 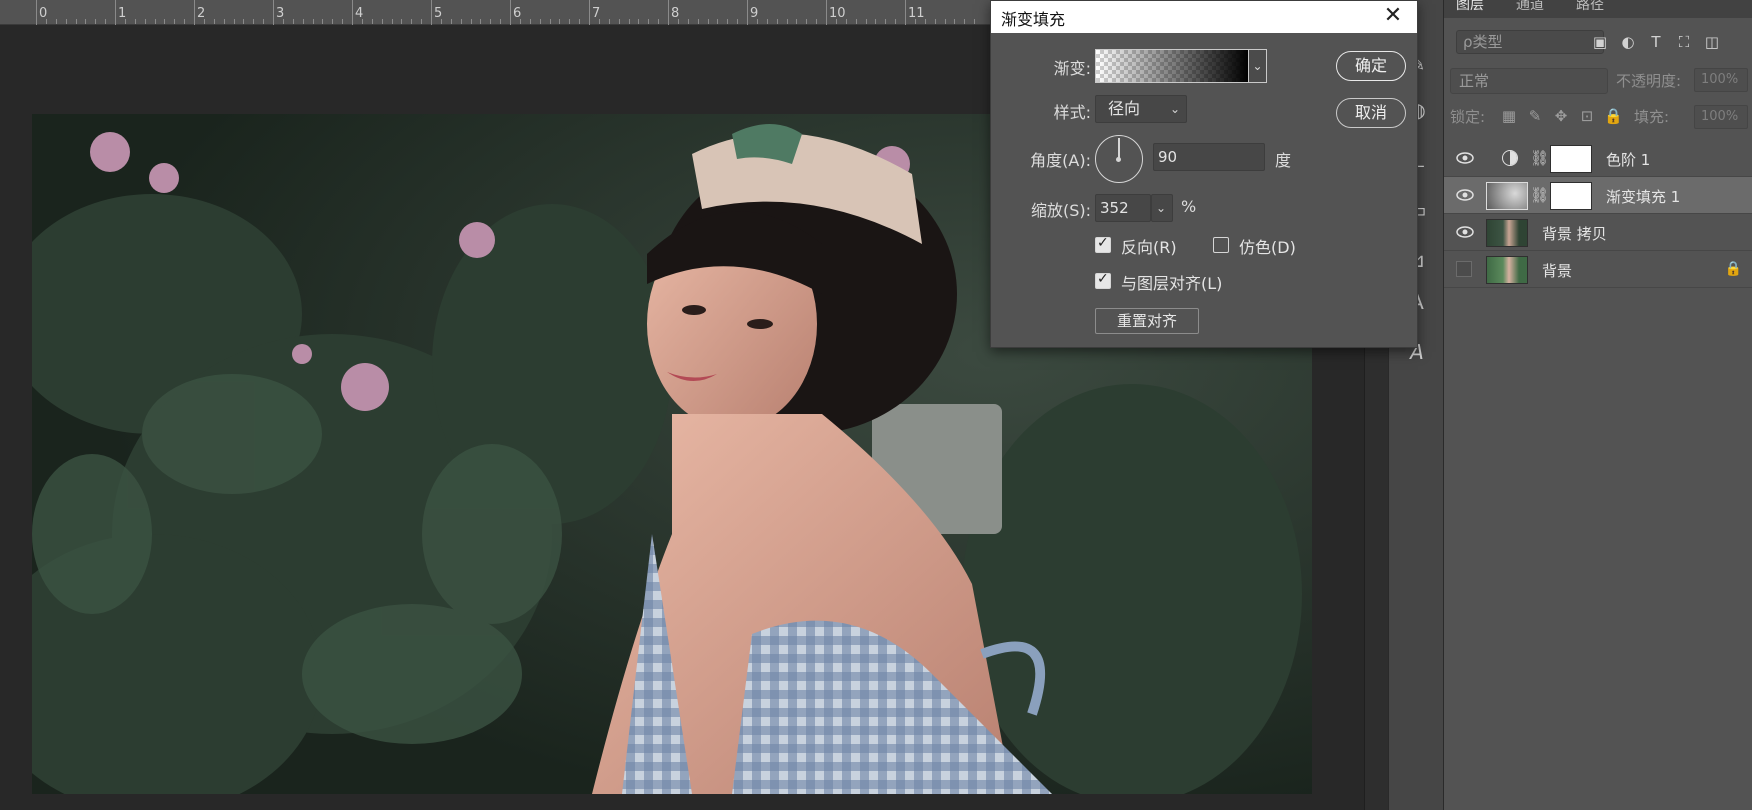 What do you see at coordinates (1468, 117) in the screenshot?
I see `lock-label: 锁定:` at bounding box center [1468, 117].